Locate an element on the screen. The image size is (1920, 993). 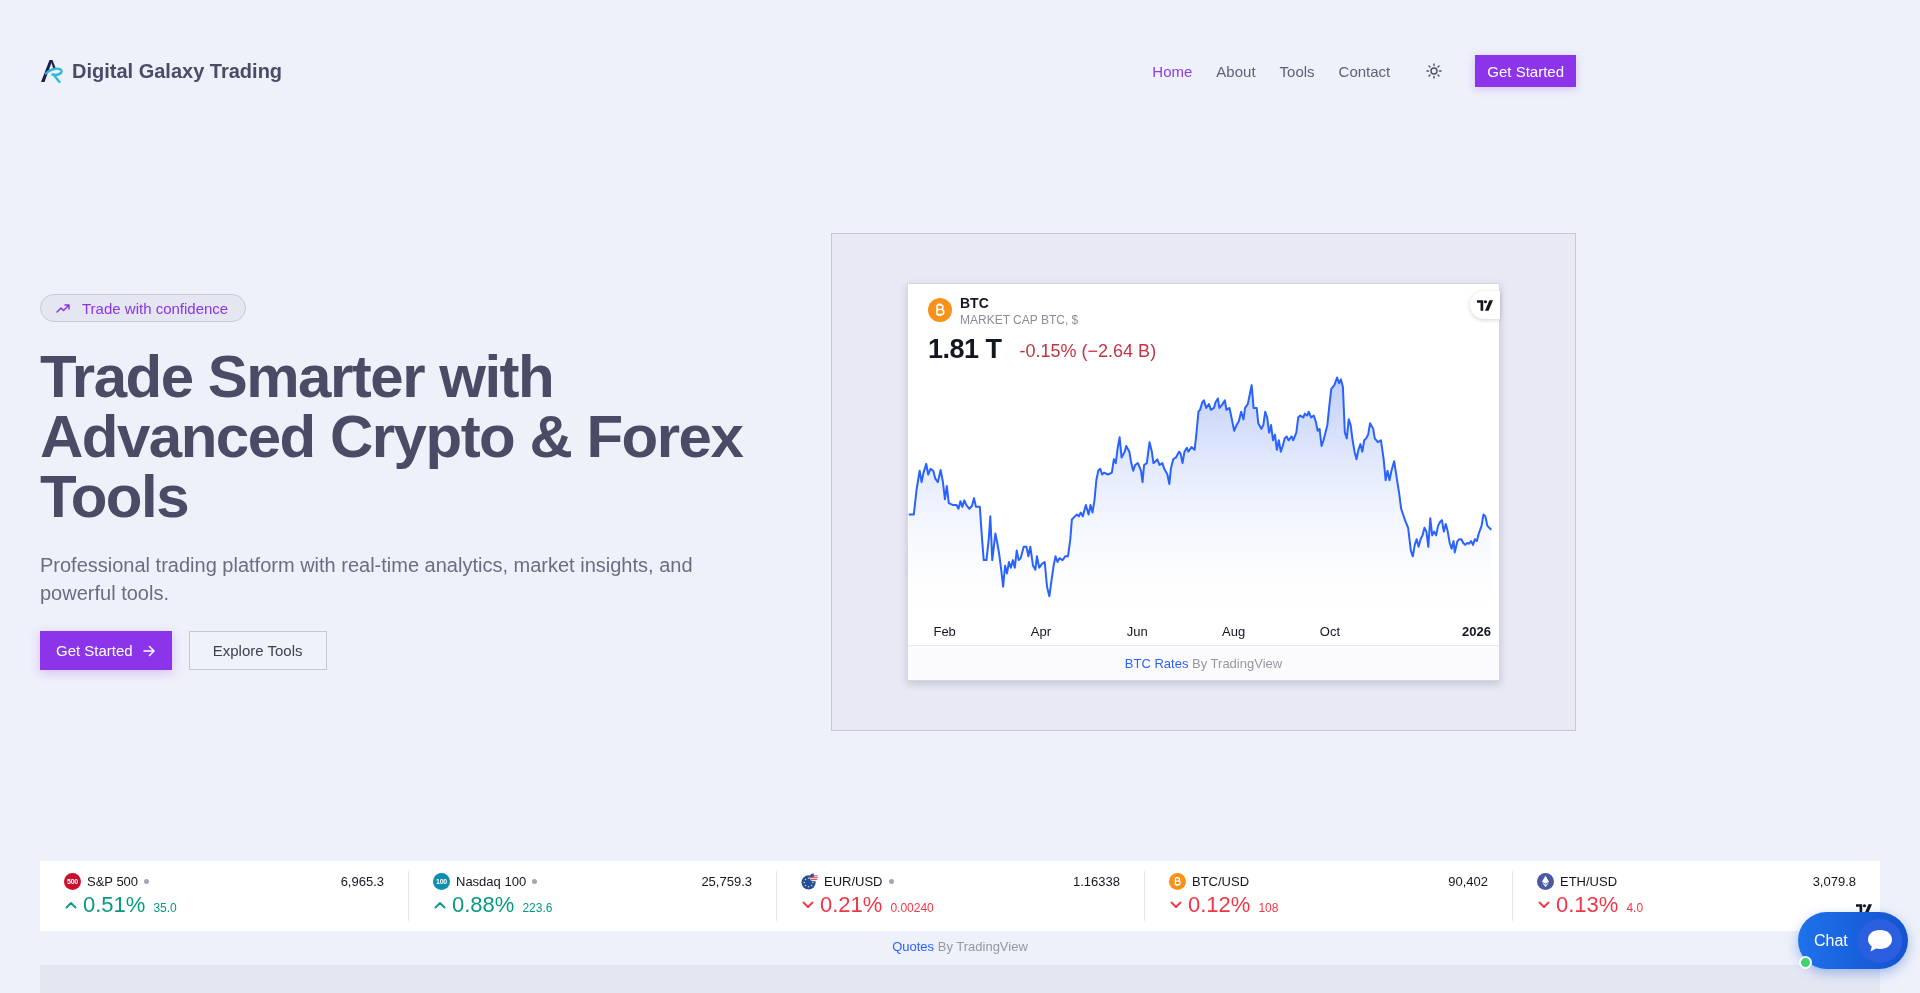
quotes-link: Quotes is located at coordinates (913, 946).